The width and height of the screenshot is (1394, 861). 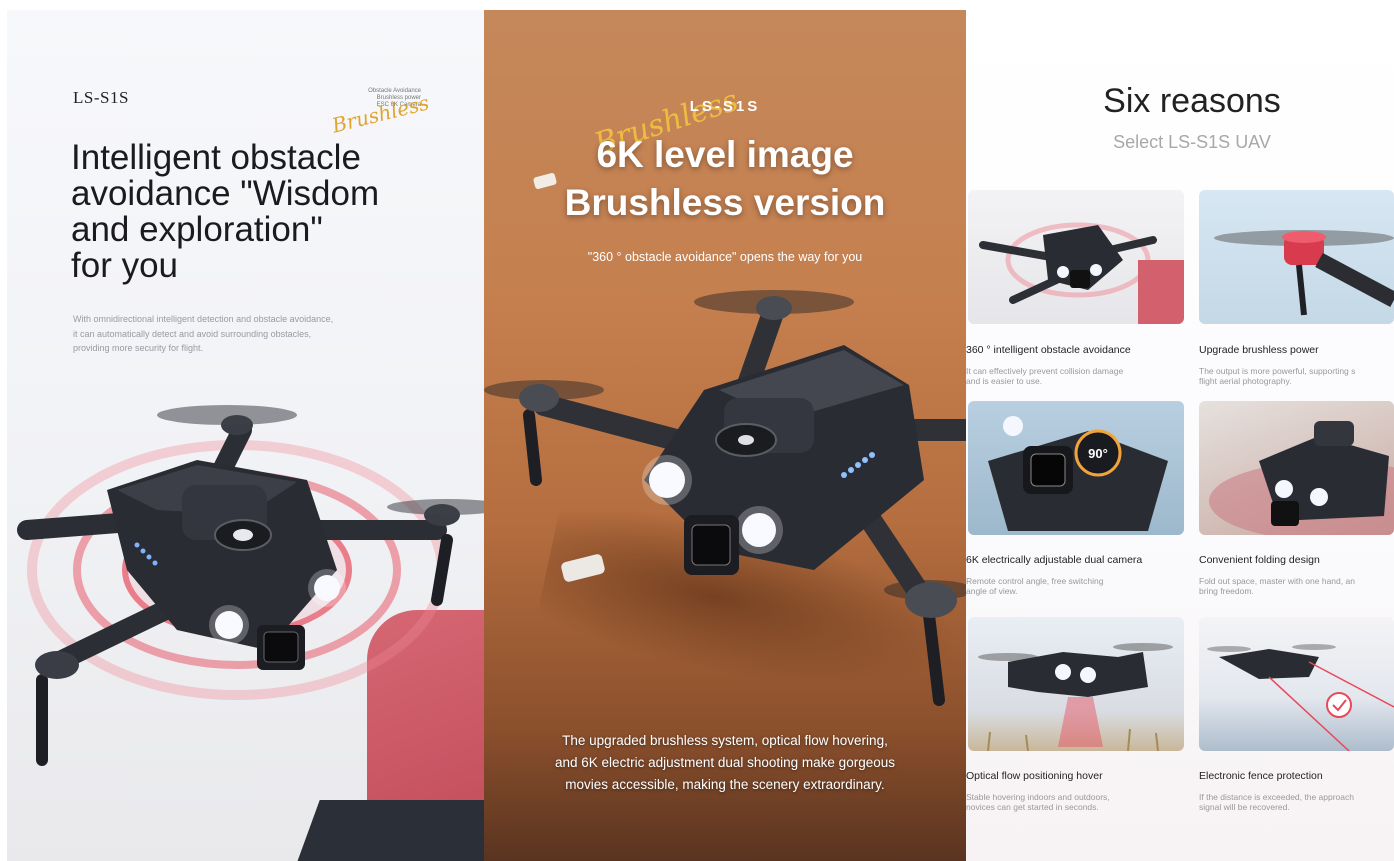 What do you see at coordinates (1098, 453) in the screenshot?
I see `angle-badge: 90°` at bounding box center [1098, 453].